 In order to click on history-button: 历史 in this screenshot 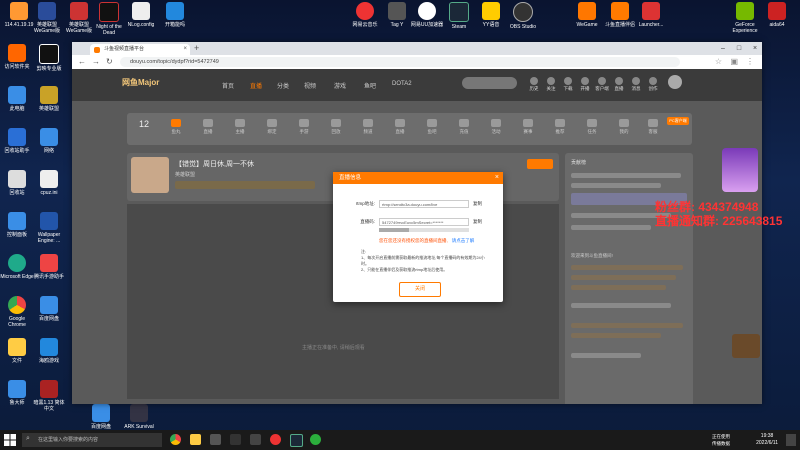, I will do `click(534, 84)`.